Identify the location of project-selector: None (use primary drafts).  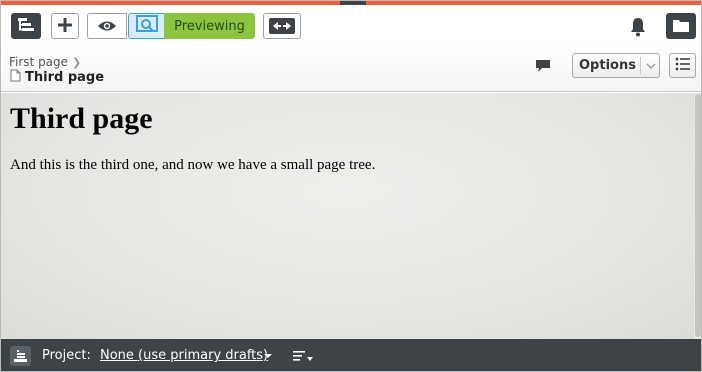
(184, 355).